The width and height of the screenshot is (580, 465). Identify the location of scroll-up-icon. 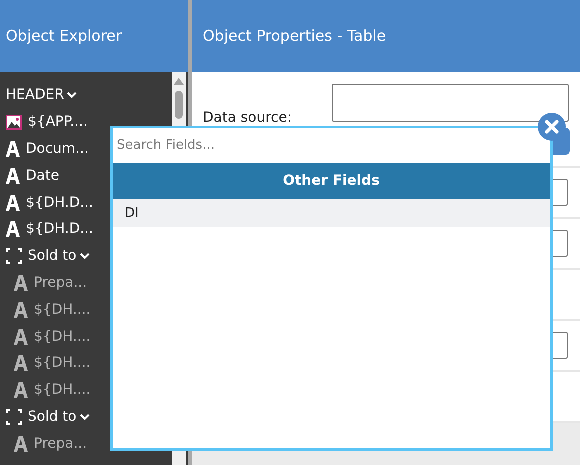
(179, 81).